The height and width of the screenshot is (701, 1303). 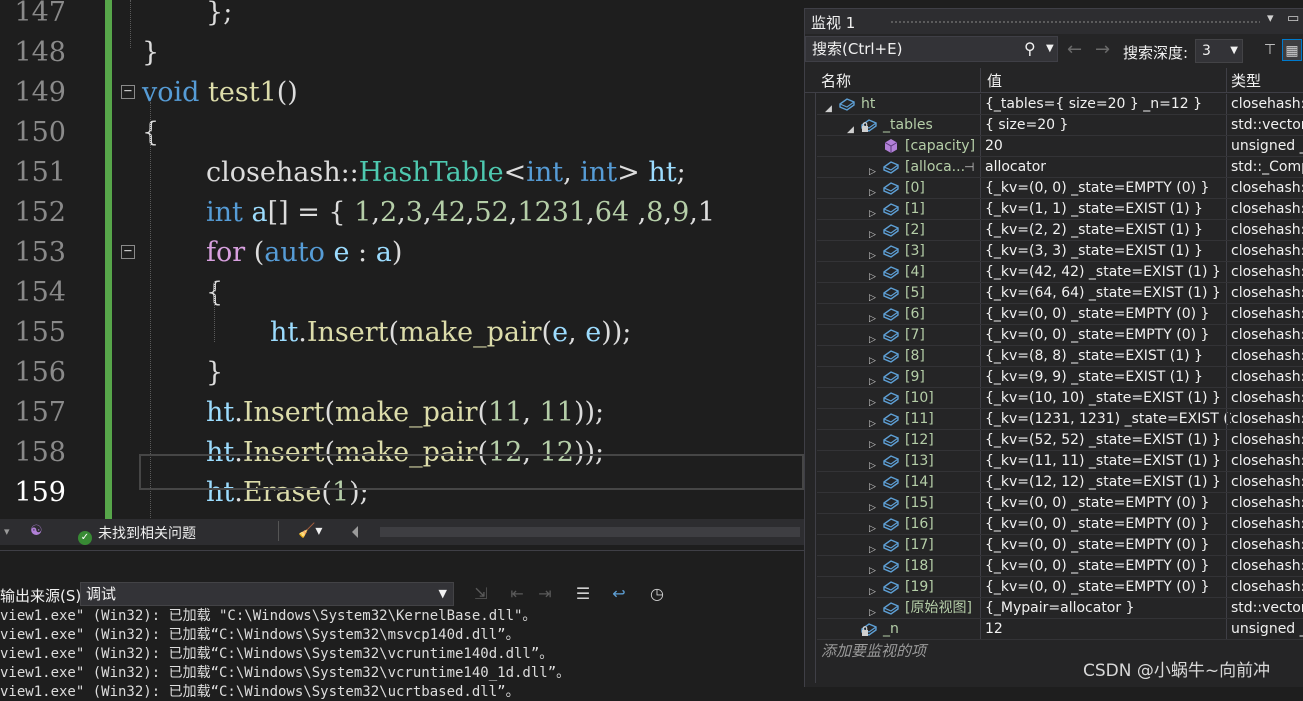 What do you see at coordinates (836, 80) in the screenshot?
I see `column-name-header: 名称` at bounding box center [836, 80].